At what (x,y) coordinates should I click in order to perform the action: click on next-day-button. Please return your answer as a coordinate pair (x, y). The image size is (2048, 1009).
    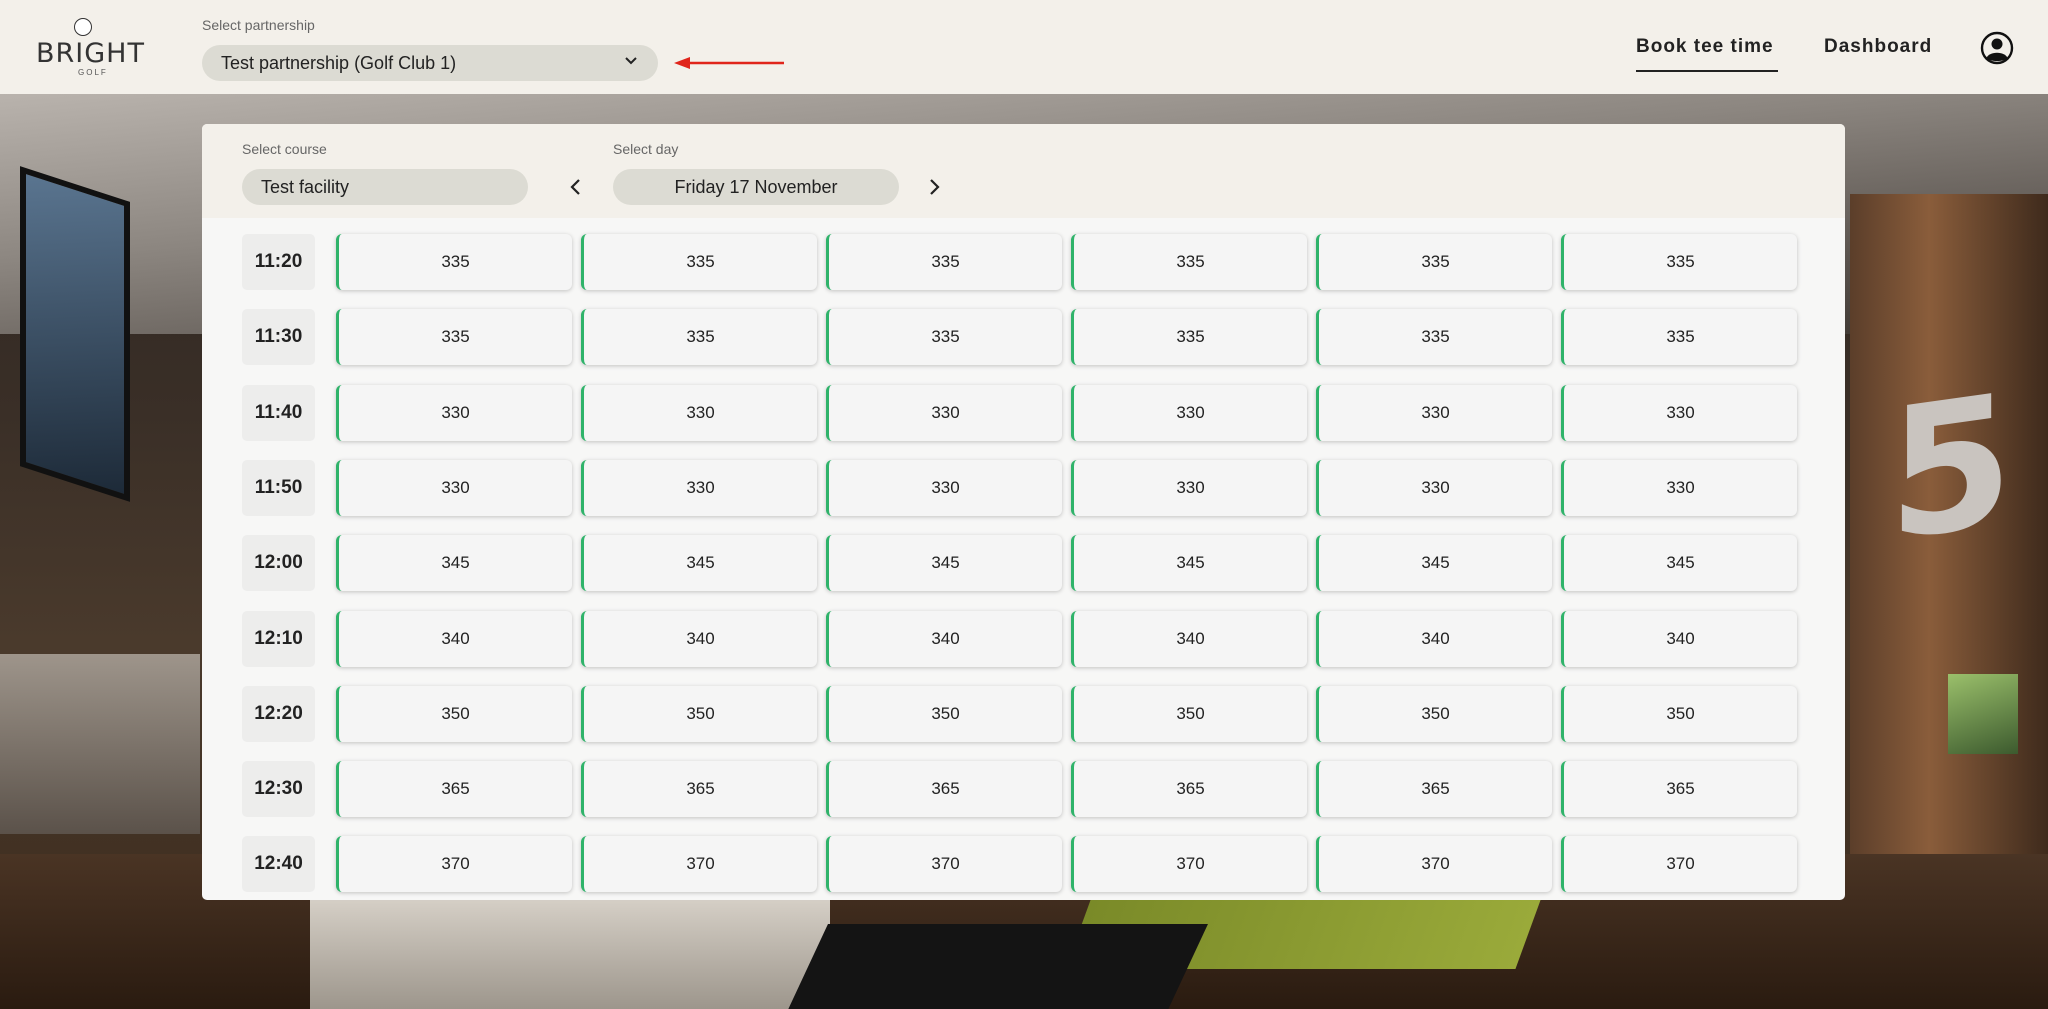
    Looking at the image, I should click on (934, 187).